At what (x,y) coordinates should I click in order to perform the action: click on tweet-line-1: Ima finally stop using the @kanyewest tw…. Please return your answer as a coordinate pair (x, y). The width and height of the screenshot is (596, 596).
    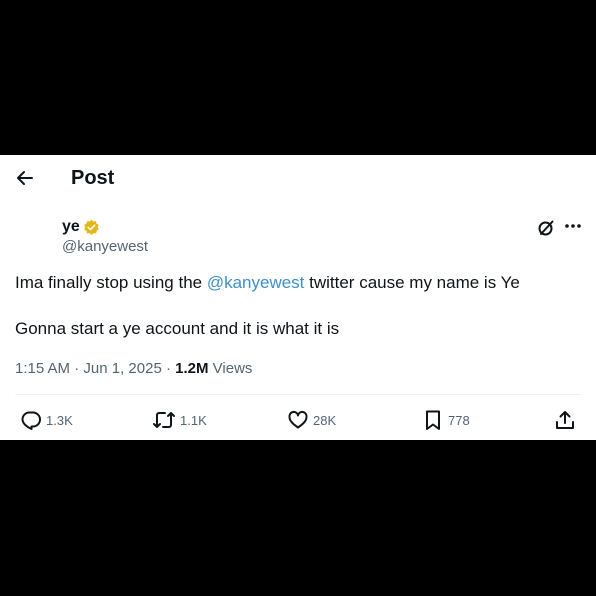
    Looking at the image, I should click on (300, 283).